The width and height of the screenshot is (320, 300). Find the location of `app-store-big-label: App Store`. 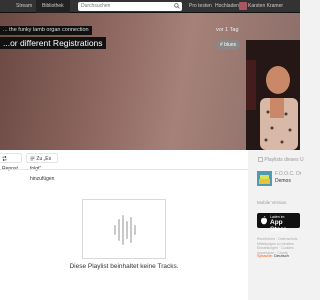

app-store-big-label: App Store is located at coordinates (278, 226).